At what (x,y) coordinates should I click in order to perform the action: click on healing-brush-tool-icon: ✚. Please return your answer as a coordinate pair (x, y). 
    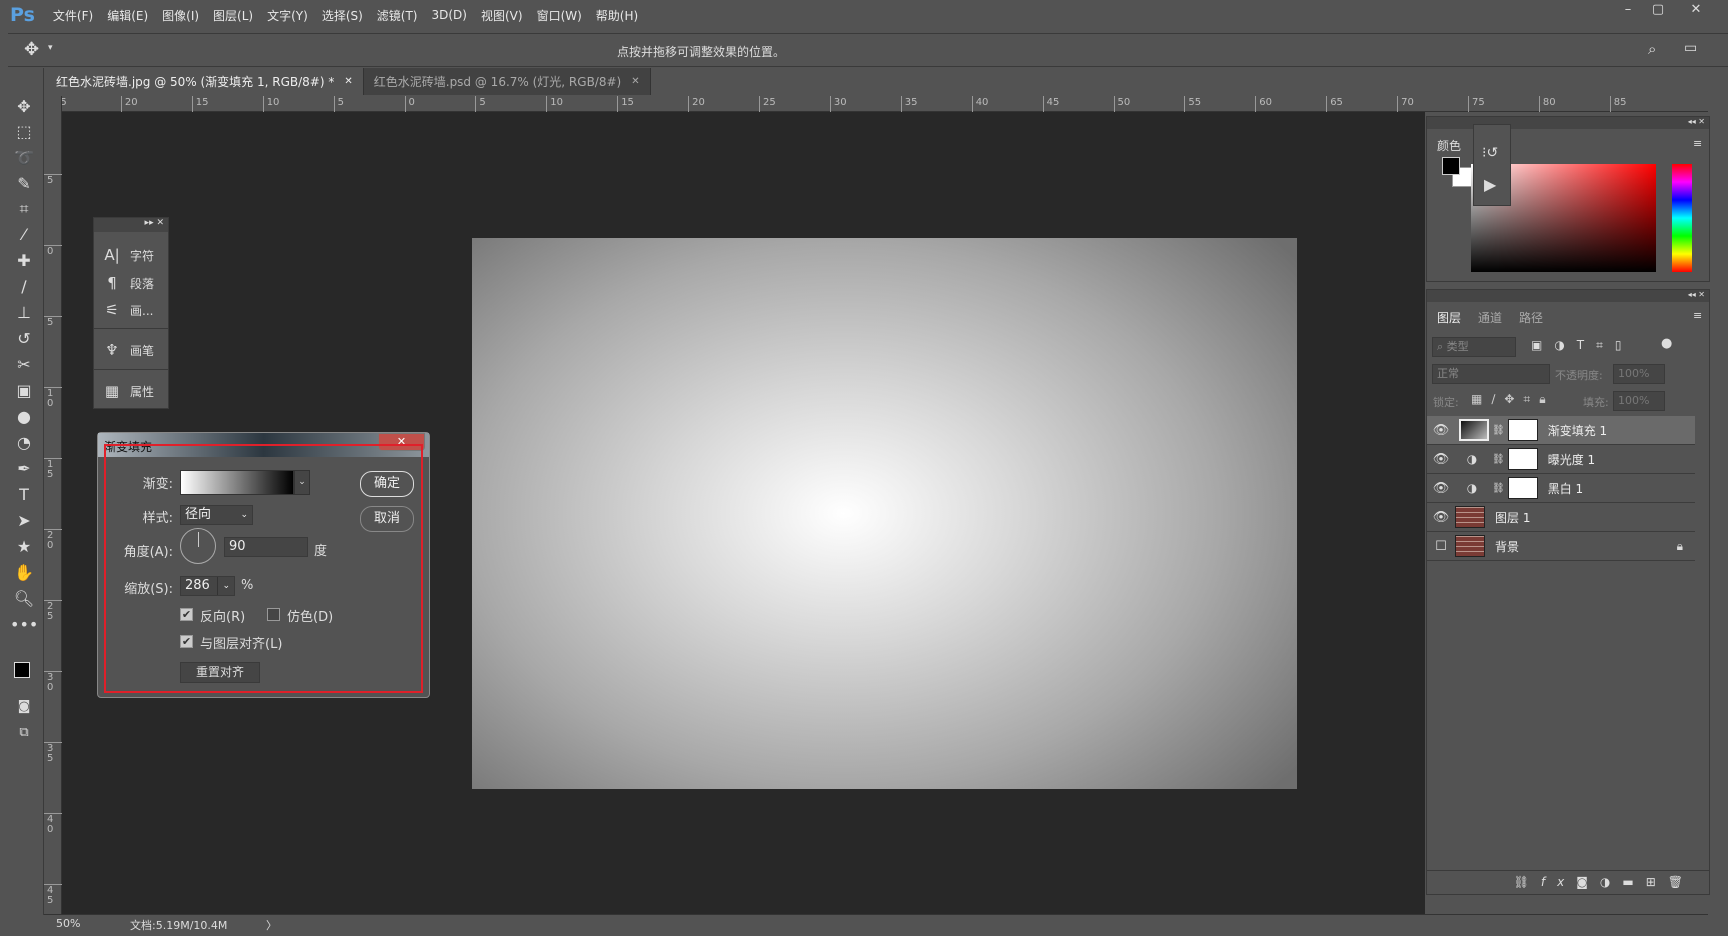
    Looking at the image, I should click on (24, 261).